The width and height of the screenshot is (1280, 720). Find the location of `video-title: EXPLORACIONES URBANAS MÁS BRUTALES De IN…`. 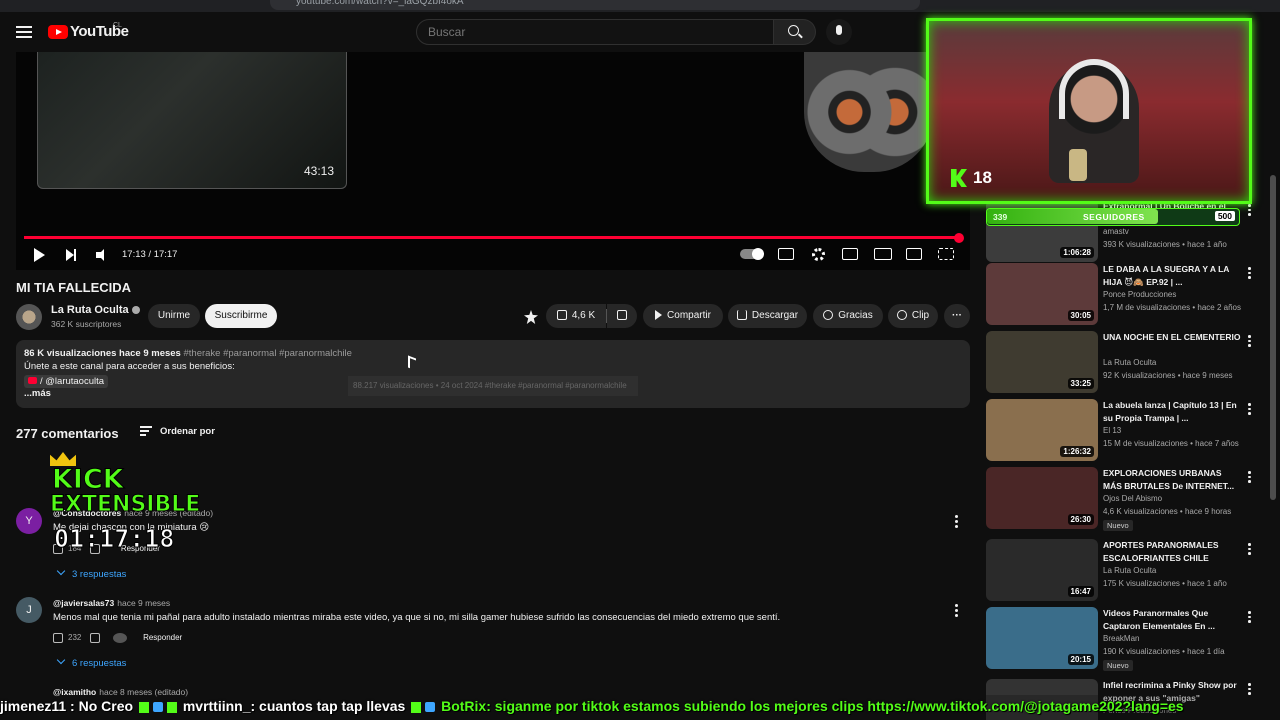

video-title: EXPLORACIONES URBANAS MÁS BRUTALES De IN… is located at coordinates (1172, 480).